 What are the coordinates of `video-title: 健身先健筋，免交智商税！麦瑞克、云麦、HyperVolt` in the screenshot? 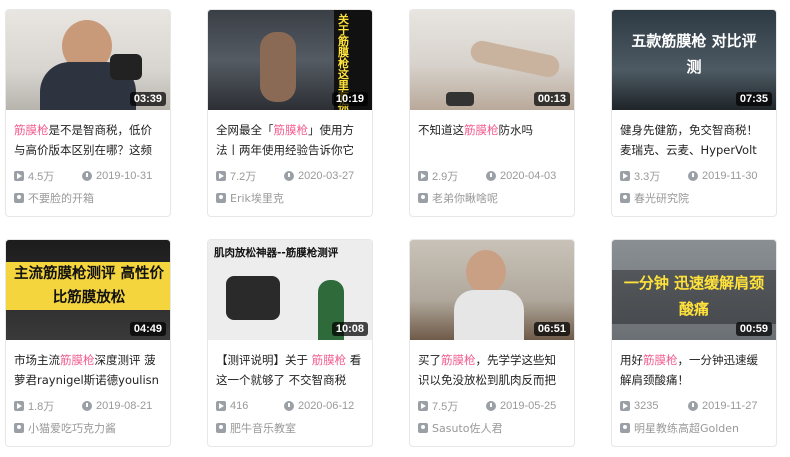 It's located at (694, 140).